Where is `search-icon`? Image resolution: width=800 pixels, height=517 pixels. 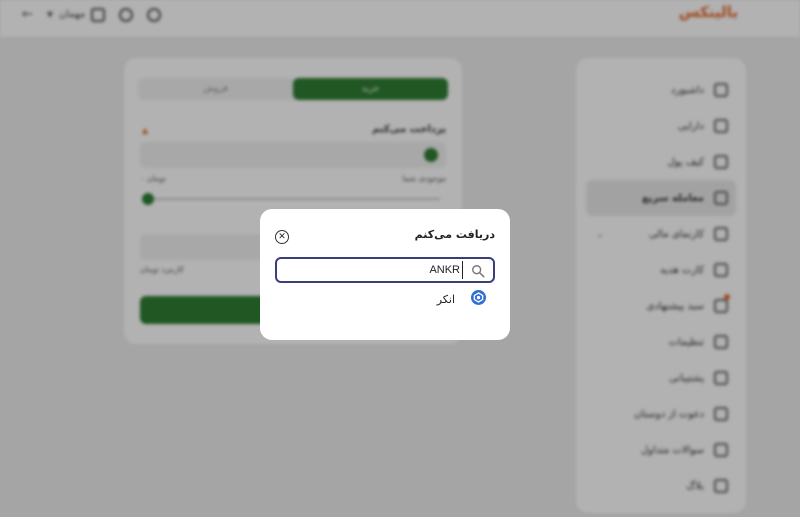
search-icon is located at coordinates (478, 271).